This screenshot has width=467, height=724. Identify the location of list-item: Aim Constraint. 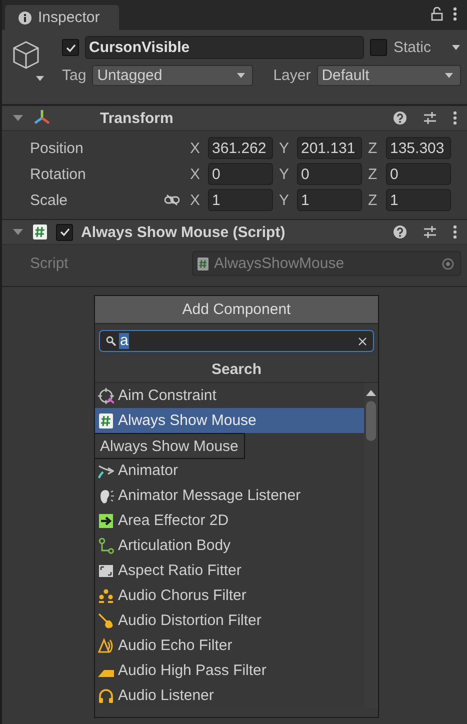
(229, 395).